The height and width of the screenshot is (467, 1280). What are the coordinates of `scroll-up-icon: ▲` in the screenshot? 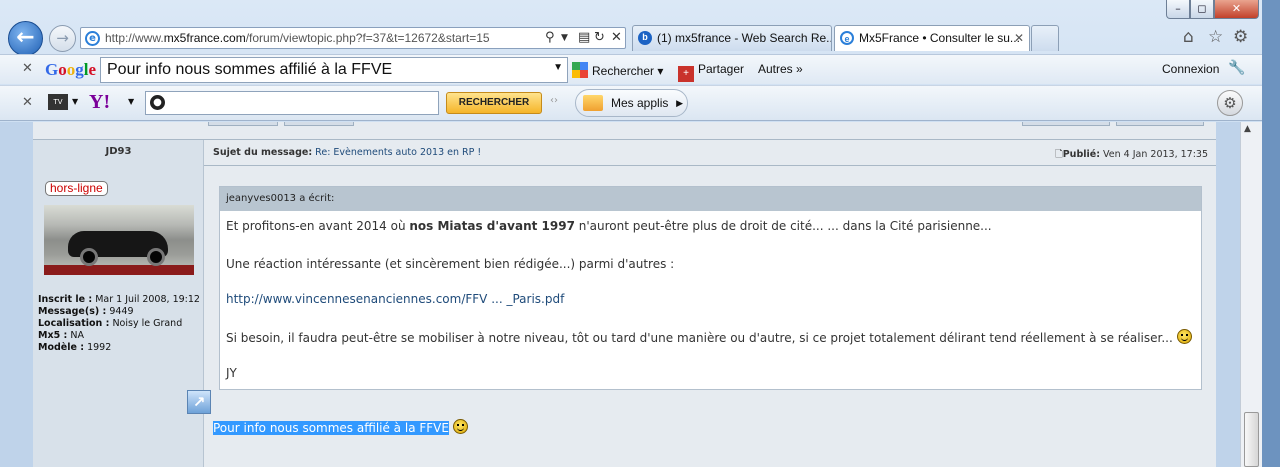 It's located at (1247, 129).